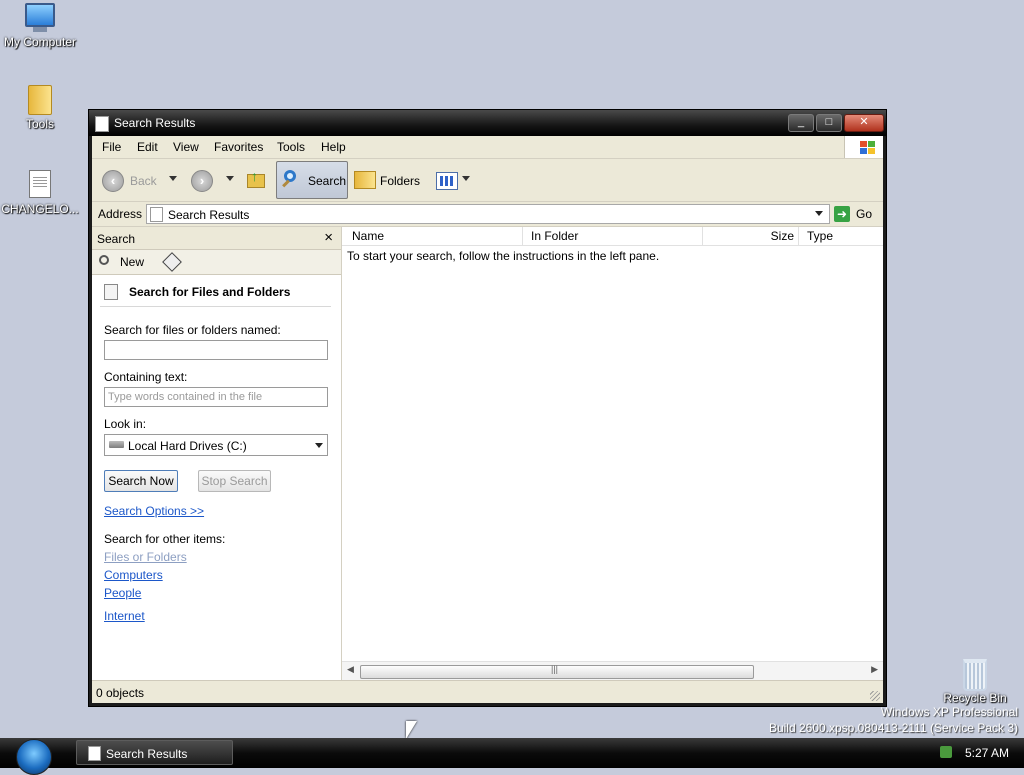  Describe the element at coordinates (875, 696) in the screenshot. I see `resize-grip-icon` at that location.